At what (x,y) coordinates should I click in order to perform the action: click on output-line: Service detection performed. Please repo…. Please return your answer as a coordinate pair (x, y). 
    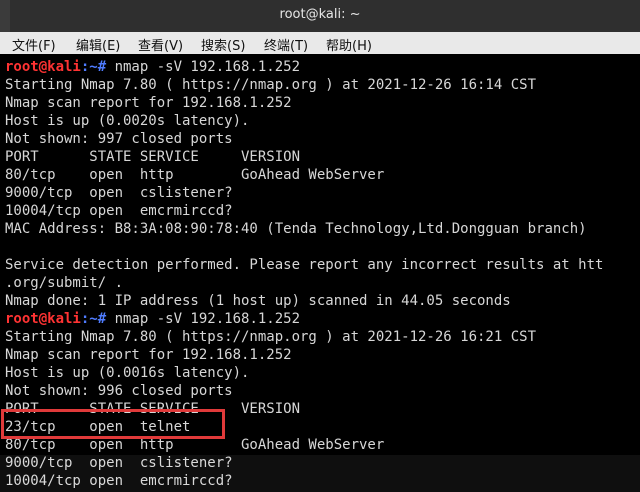
    Looking at the image, I should click on (304, 265).